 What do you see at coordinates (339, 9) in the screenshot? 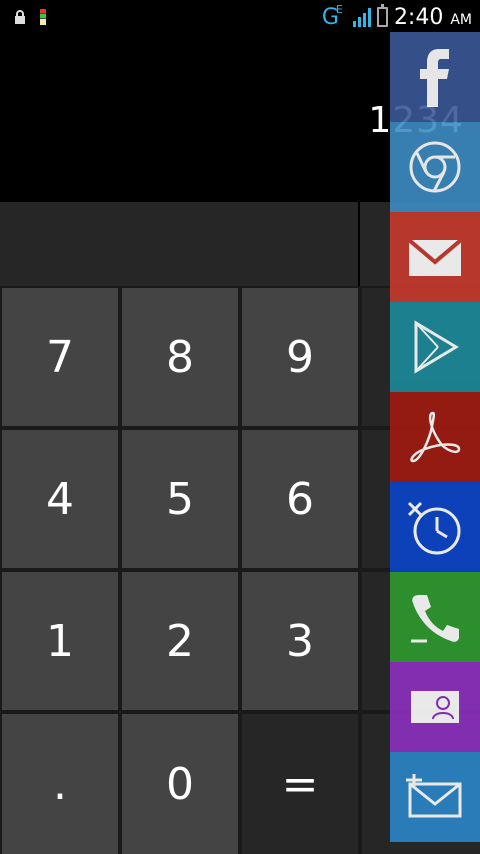
I see `network-subtype: E` at bounding box center [339, 9].